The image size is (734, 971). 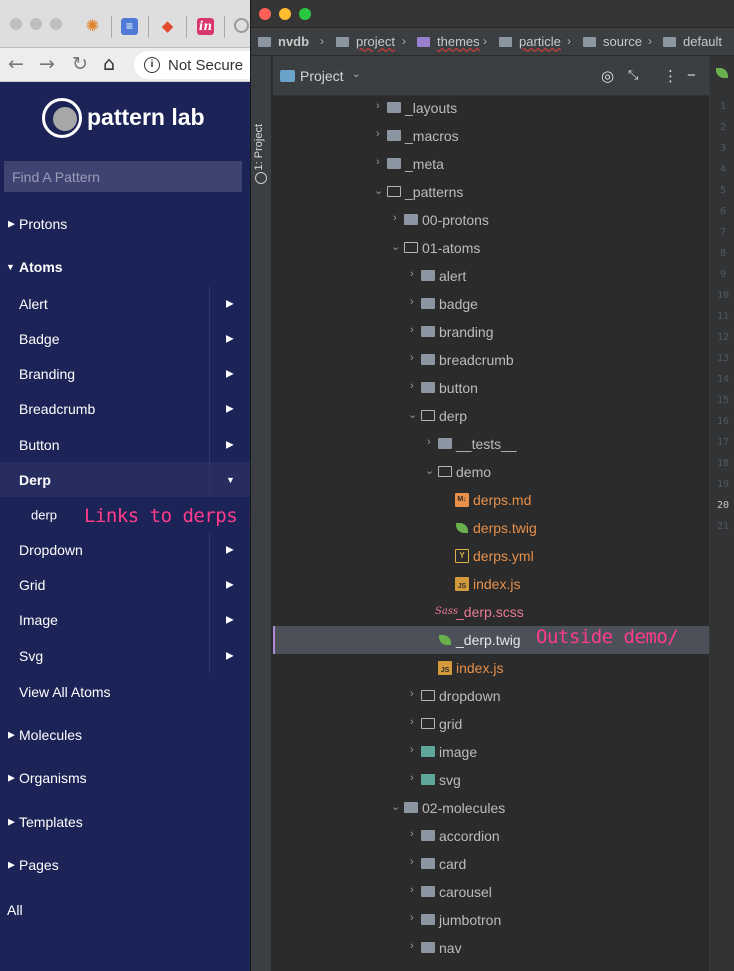 I want to click on tab-favicon-docs-icon: ≡, so click(x=129, y=26).